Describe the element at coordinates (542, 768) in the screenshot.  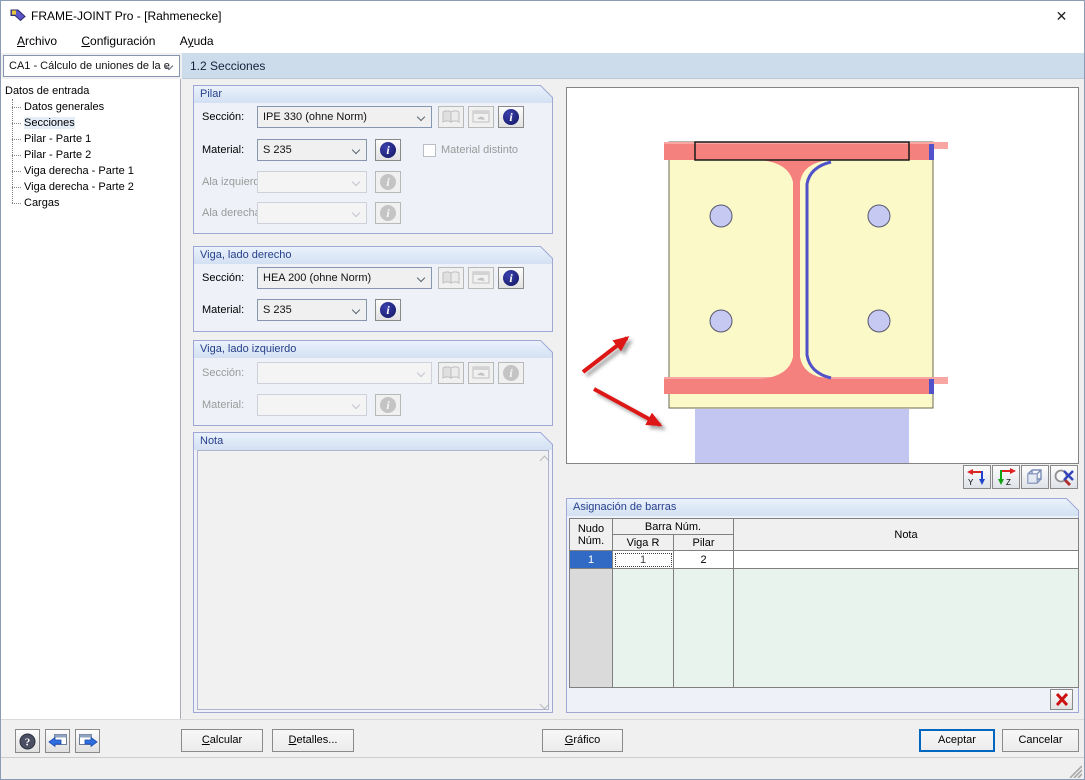
I see `status-bar` at that location.